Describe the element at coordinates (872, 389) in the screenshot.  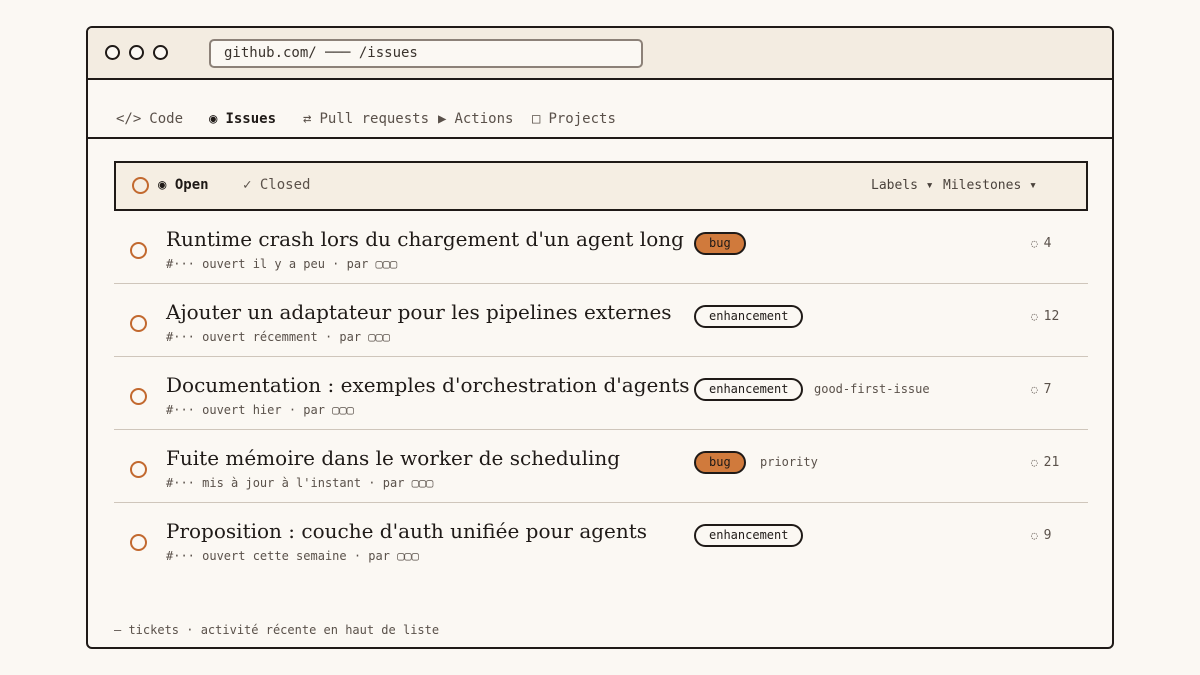
I see `issue-label-good-first-issue: good-first-issue` at that location.